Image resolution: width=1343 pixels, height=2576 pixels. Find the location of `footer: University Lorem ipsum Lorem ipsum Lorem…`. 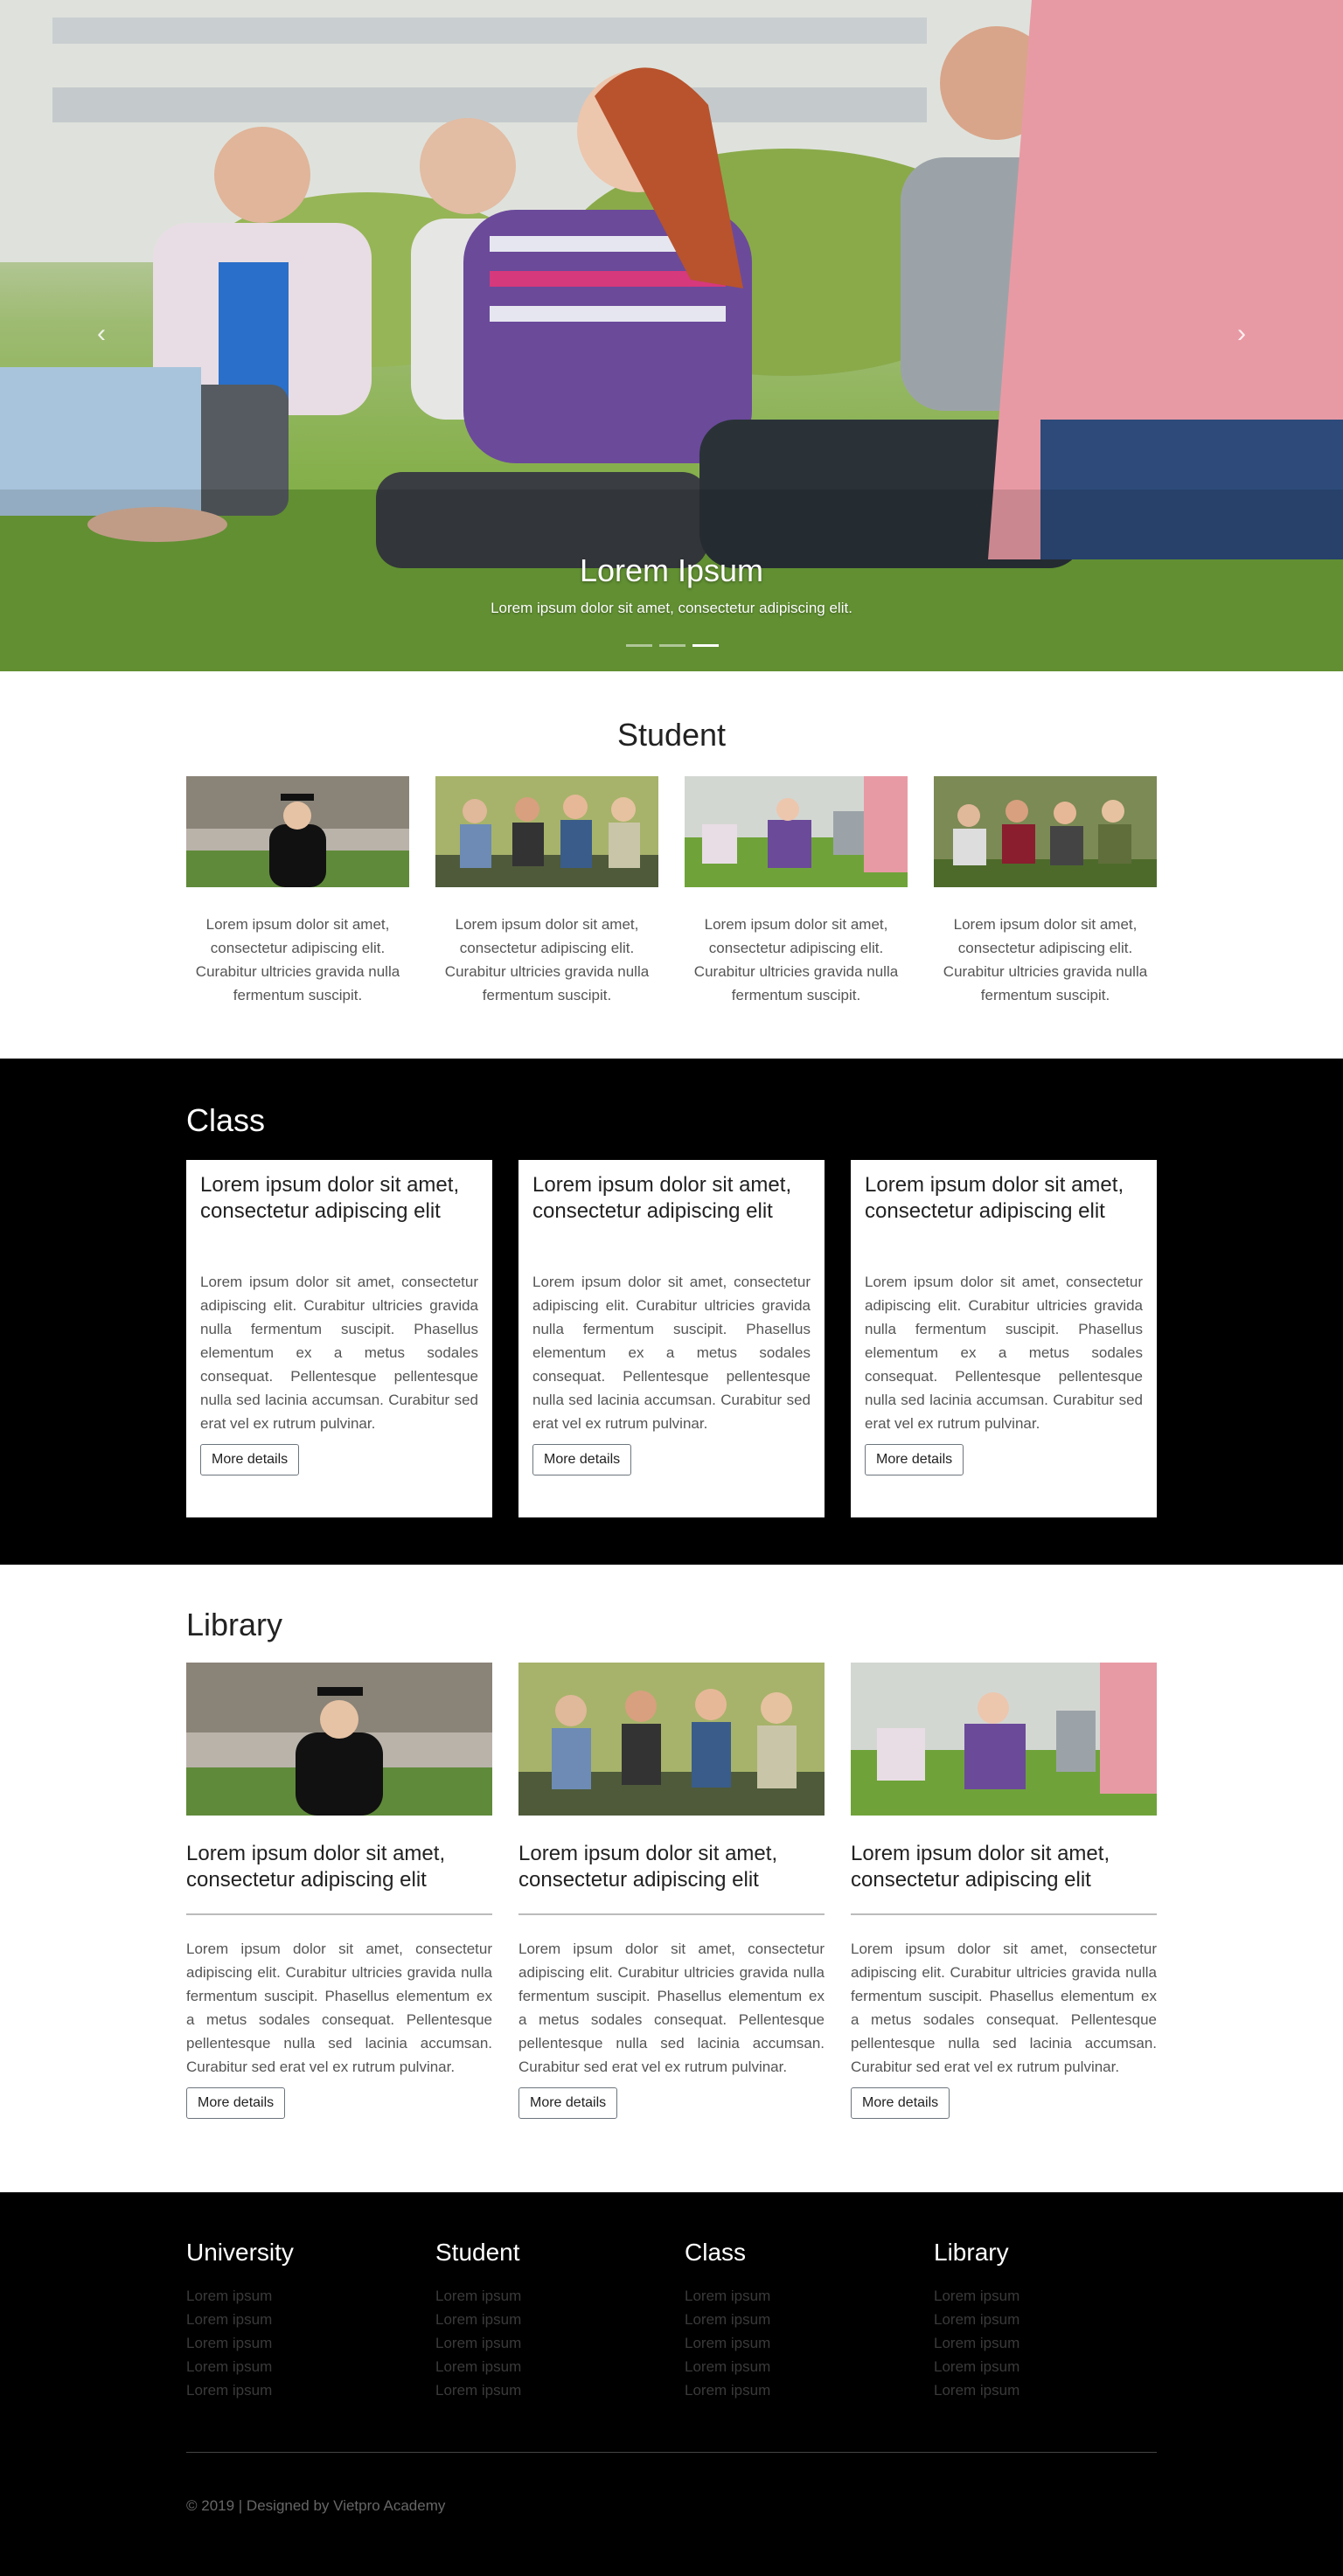

footer: University Lorem ipsum Lorem ipsum Lorem… is located at coordinates (671, 2384).